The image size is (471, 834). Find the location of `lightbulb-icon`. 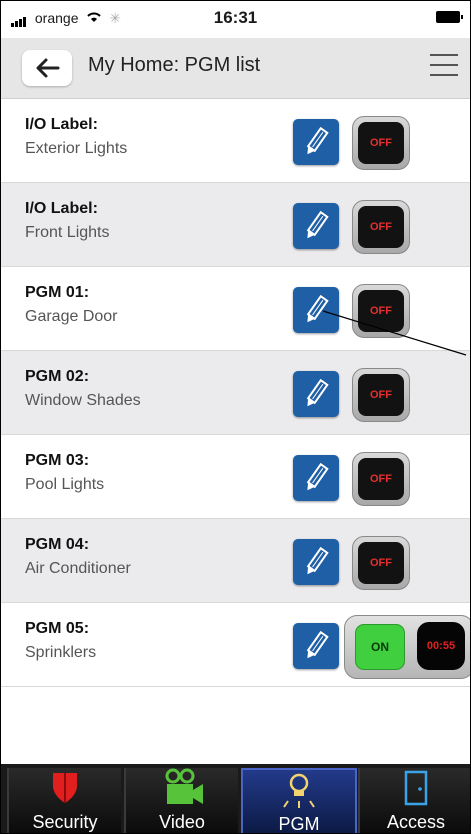

lightbulb-icon is located at coordinates (299, 790).